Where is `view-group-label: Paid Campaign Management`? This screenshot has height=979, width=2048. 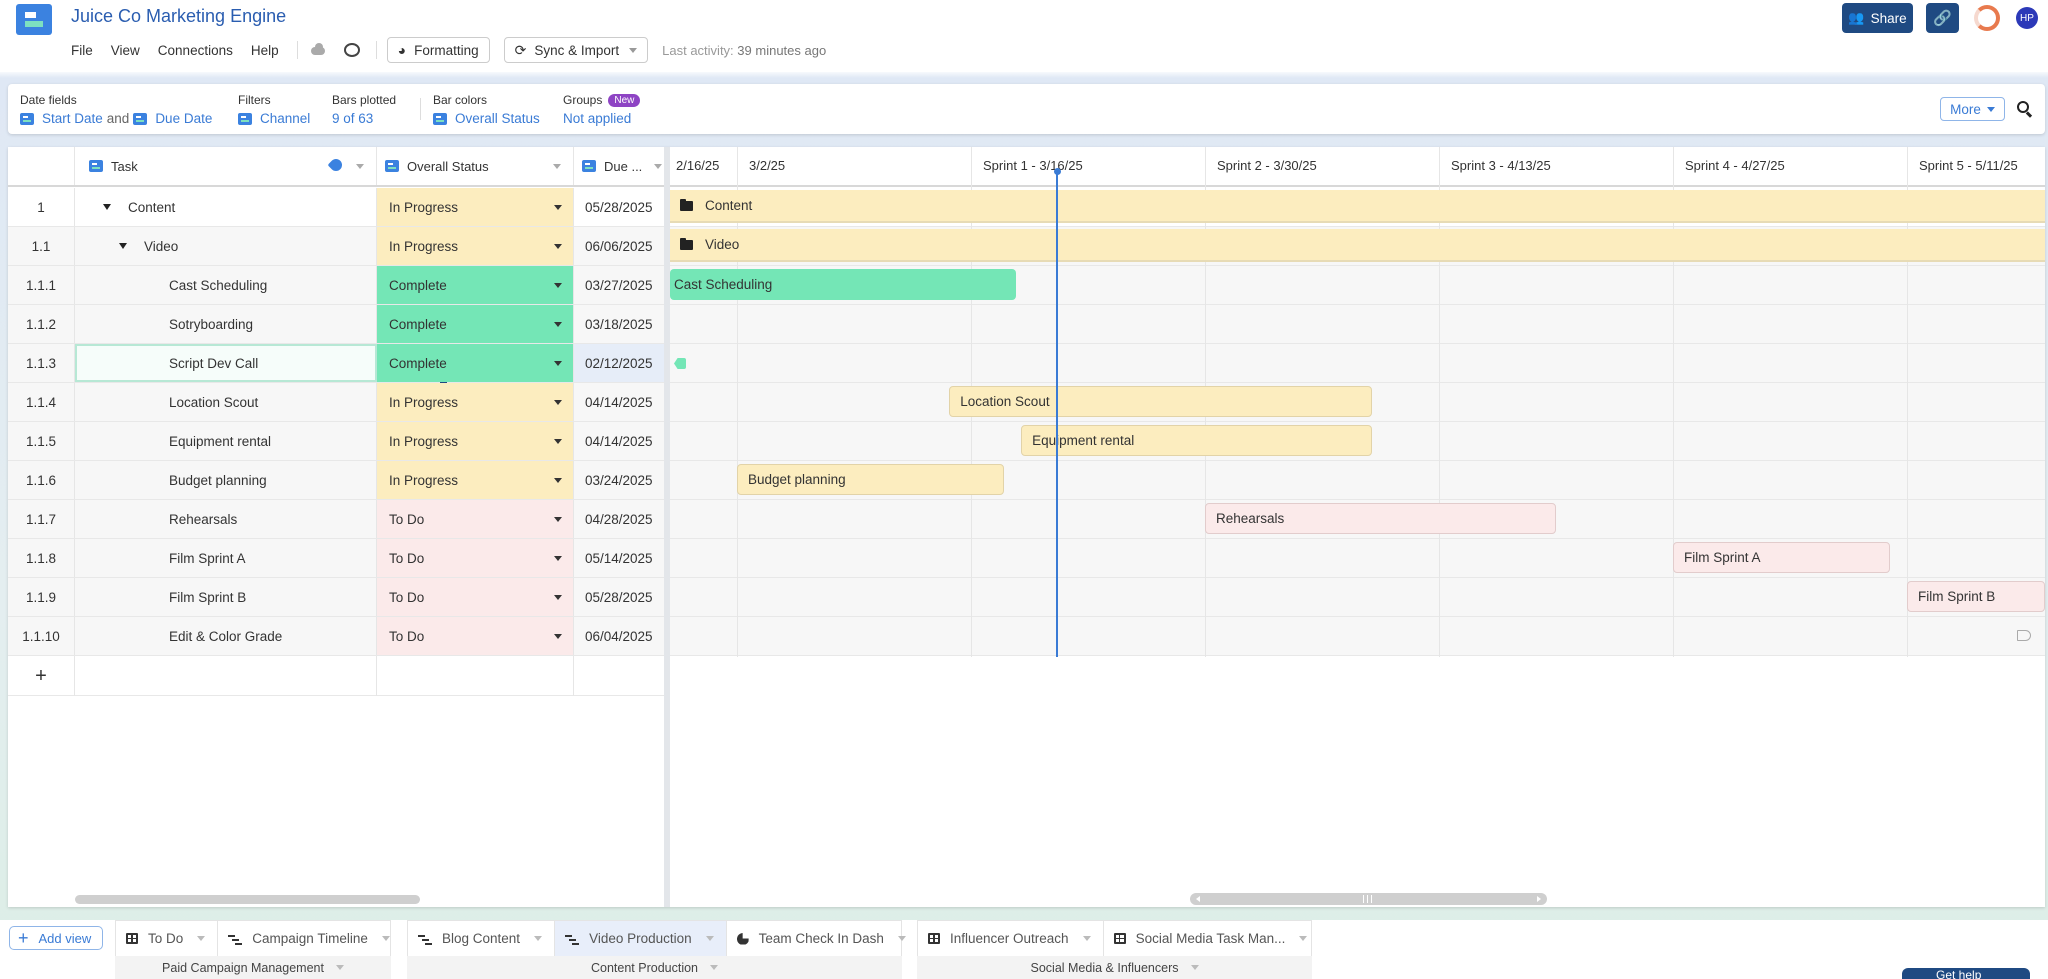 view-group-label: Paid Campaign Management is located at coordinates (253, 967).